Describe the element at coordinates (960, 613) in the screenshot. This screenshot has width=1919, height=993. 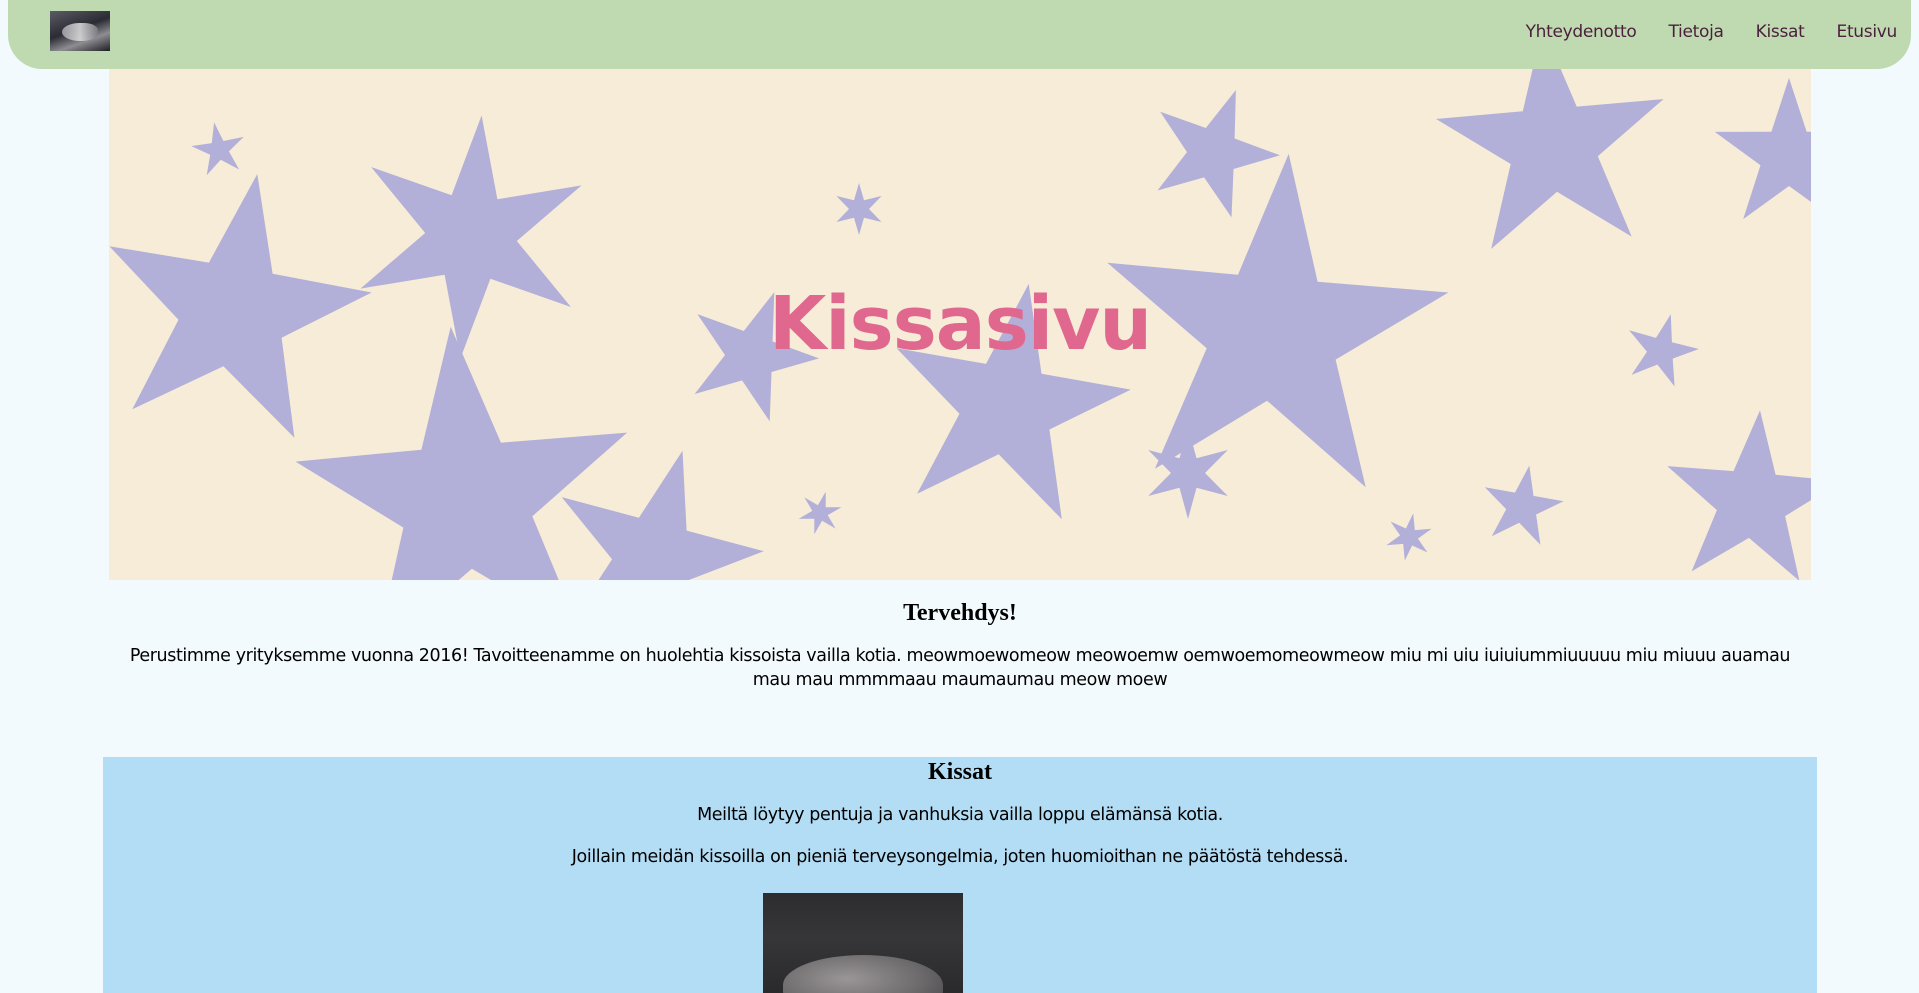
I see `intro-heading: Tervehdys!` at that location.